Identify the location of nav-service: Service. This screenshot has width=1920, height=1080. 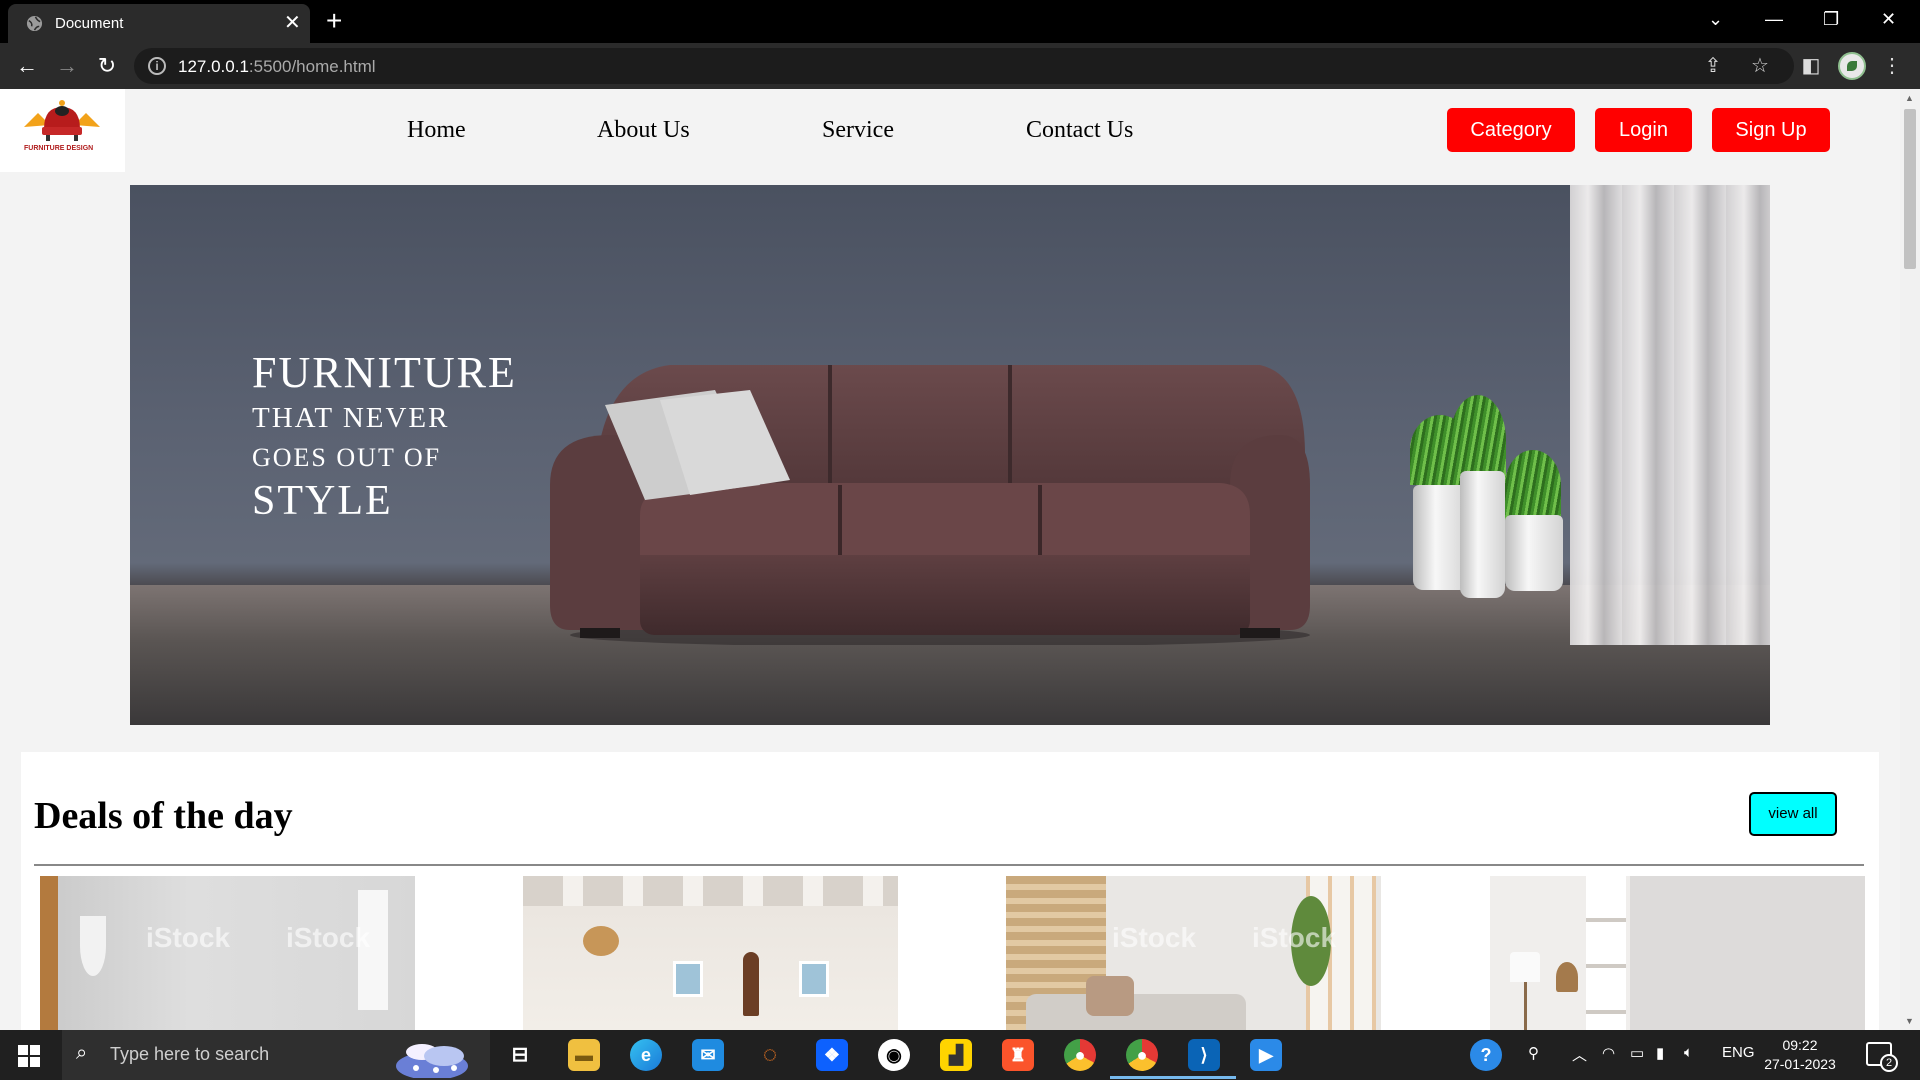
(858, 130).